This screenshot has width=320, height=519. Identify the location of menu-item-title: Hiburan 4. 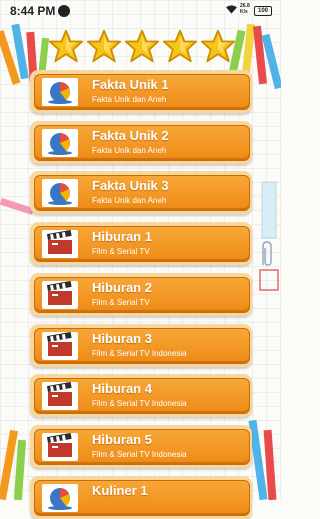
(122, 389).